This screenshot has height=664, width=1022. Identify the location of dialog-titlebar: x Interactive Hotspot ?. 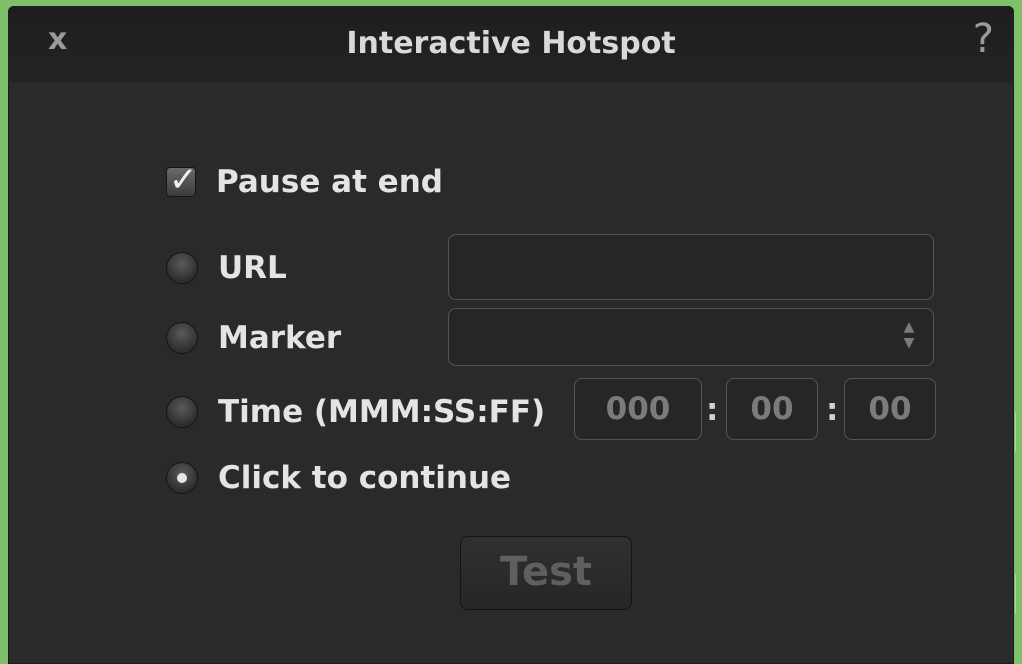
(511, 44).